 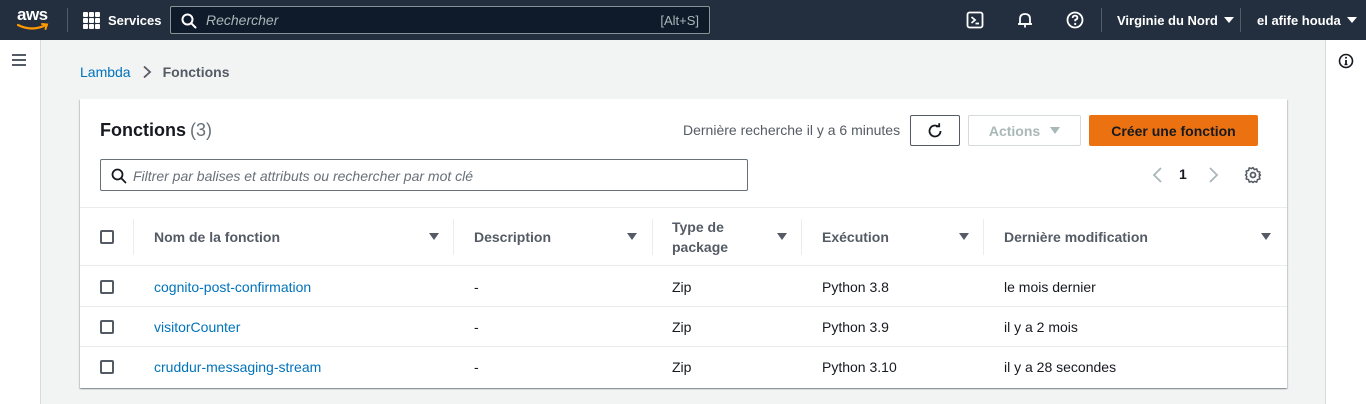 I want to click on create-function-button: Créer une fonction, so click(x=1173, y=130).